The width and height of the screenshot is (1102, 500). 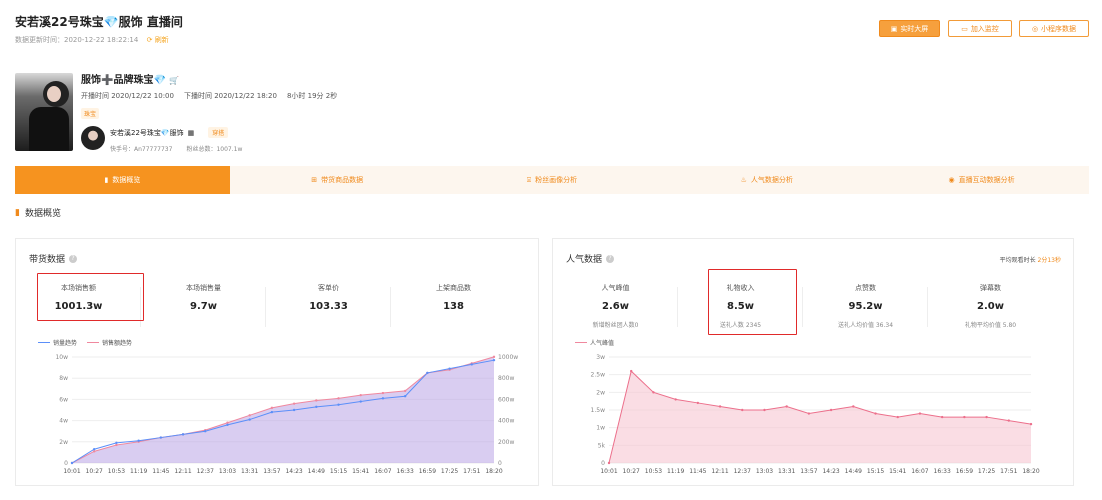 I want to click on x-tick-label: 14:23, so click(x=830, y=471).